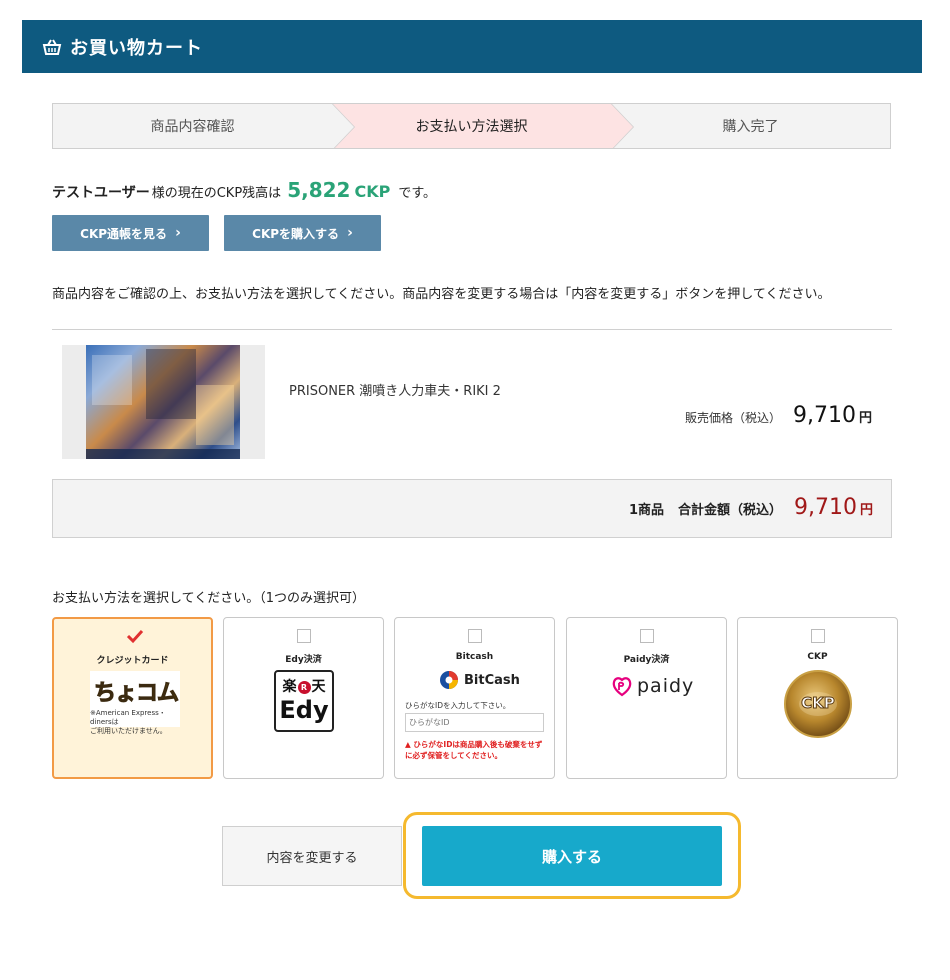 The image size is (950, 980). Describe the element at coordinates (136, 48) in the screenshot. I see `page-title: お買い物カート` at that location.